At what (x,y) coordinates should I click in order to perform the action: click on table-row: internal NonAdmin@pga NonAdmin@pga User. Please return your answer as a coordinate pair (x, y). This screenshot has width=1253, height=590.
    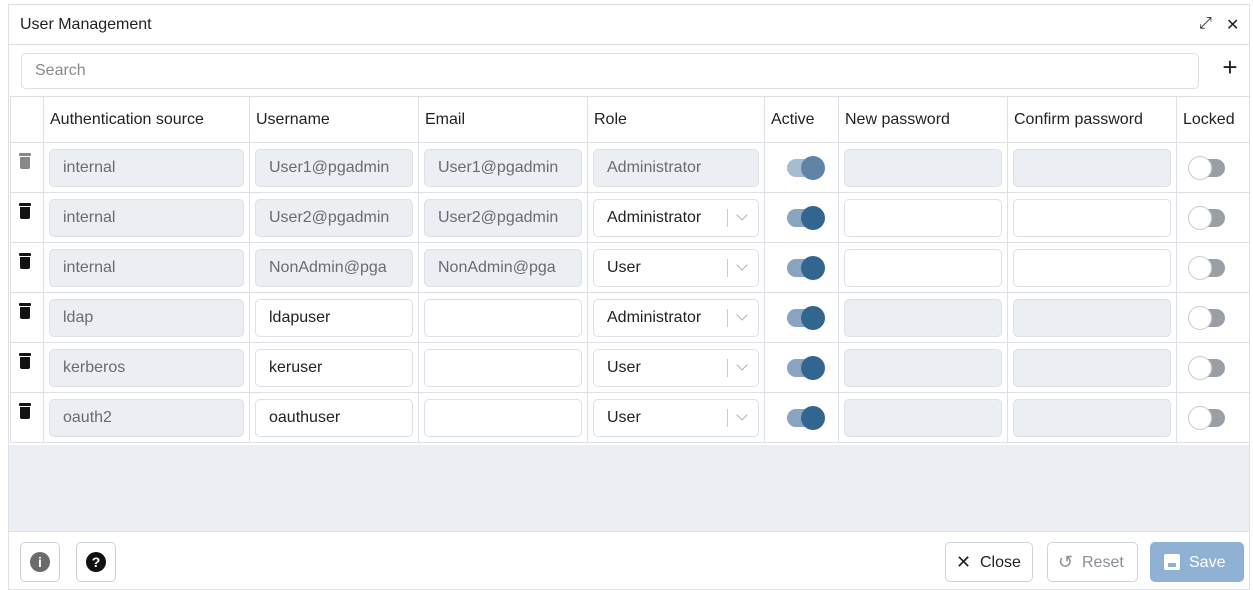
    Looking at the image, I should click on (630, 267).